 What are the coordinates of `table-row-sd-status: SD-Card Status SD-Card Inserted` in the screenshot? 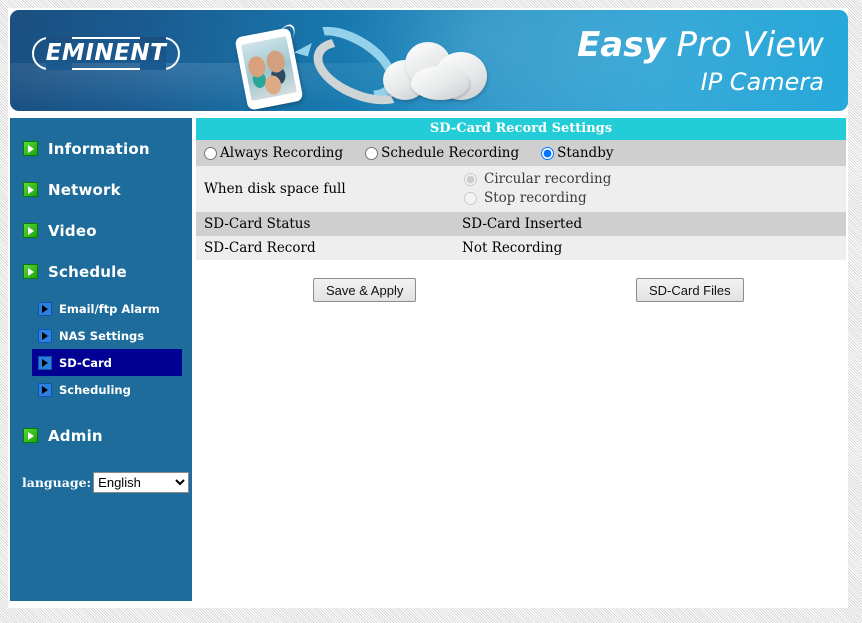 It's located at (521, 224).